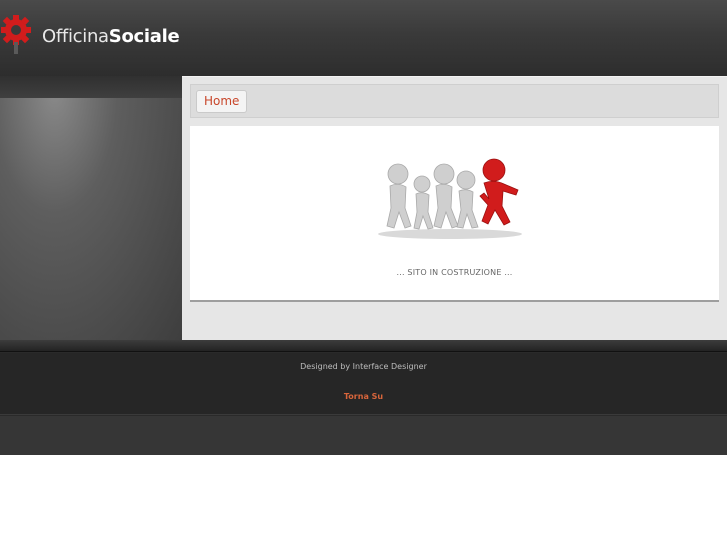  I want to click on logo-text: OfficinaSociale, so click(111, 36).